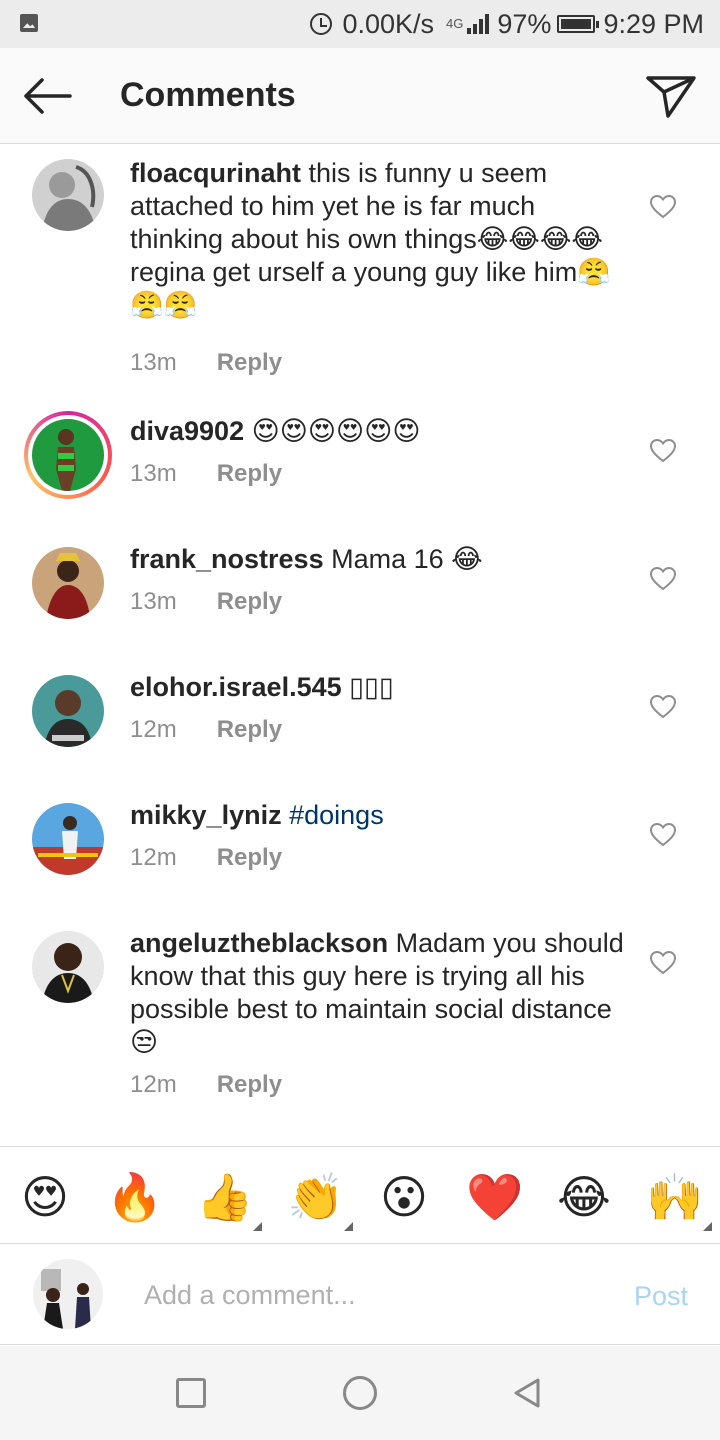  I want to click on network-type: 4G, so click(455, 23).